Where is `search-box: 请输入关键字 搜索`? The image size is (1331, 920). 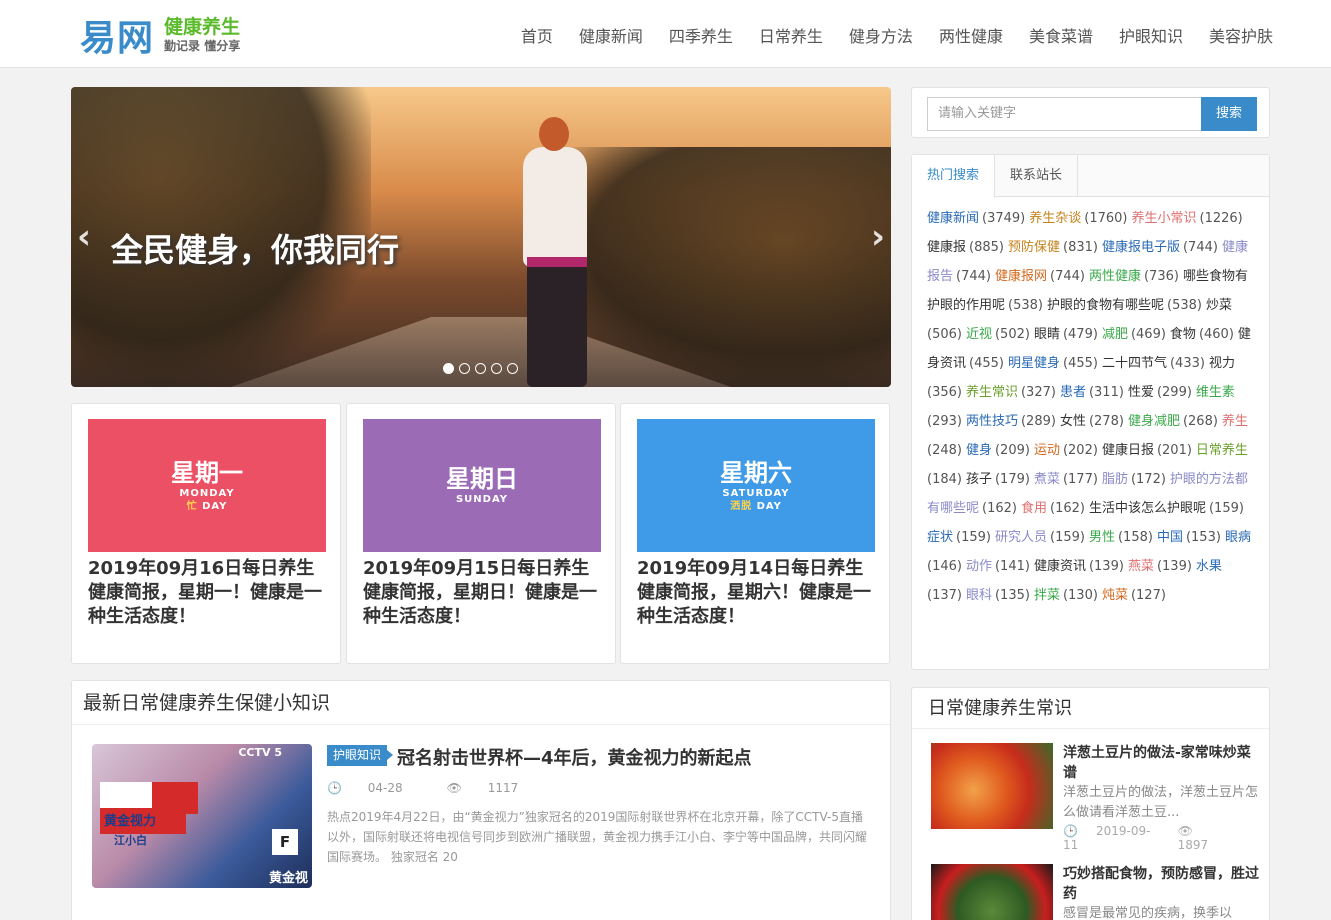
search-box: 请输入关键字 搜索 is located at coordinates (1090, 112).